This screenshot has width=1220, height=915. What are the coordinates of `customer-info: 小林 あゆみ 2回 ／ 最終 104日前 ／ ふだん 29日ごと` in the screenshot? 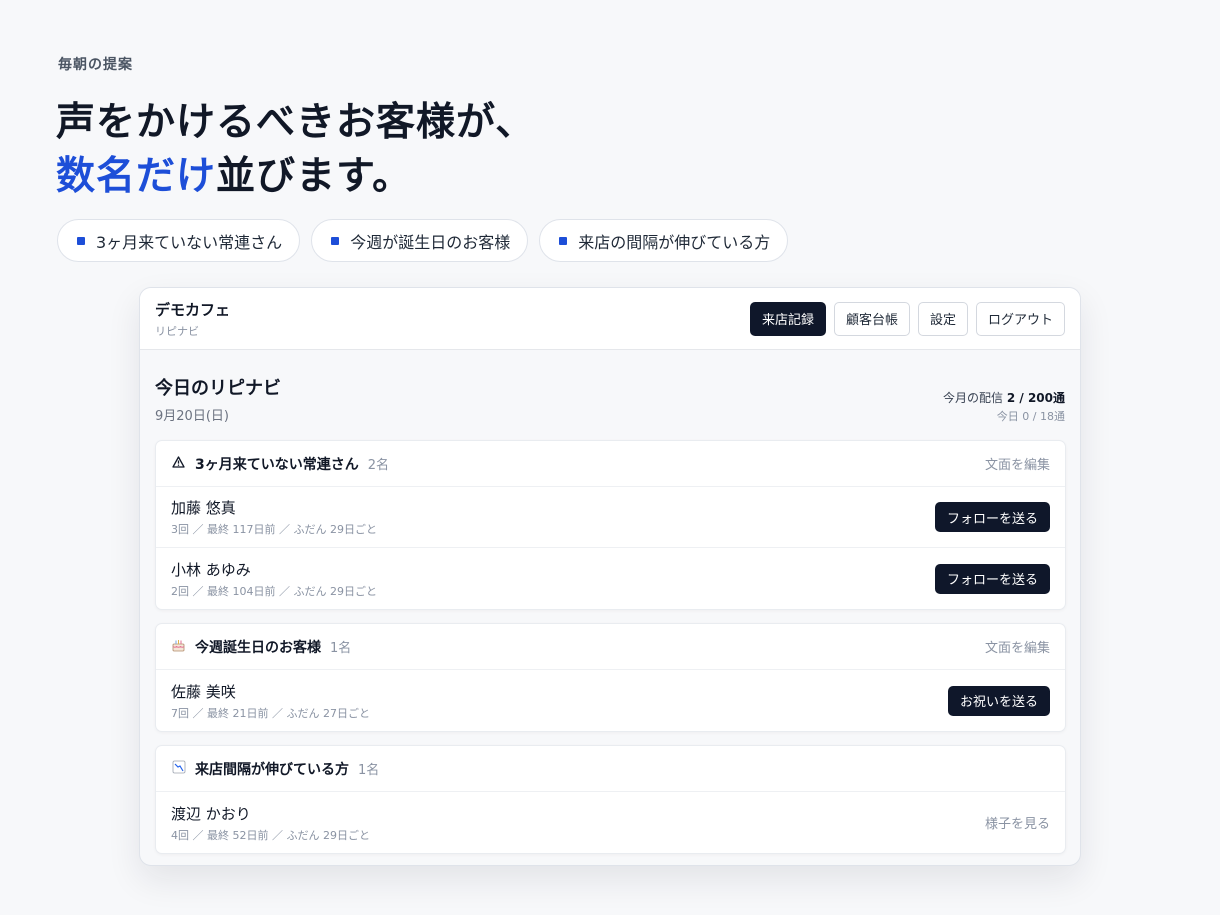 It's located at (274, 579).